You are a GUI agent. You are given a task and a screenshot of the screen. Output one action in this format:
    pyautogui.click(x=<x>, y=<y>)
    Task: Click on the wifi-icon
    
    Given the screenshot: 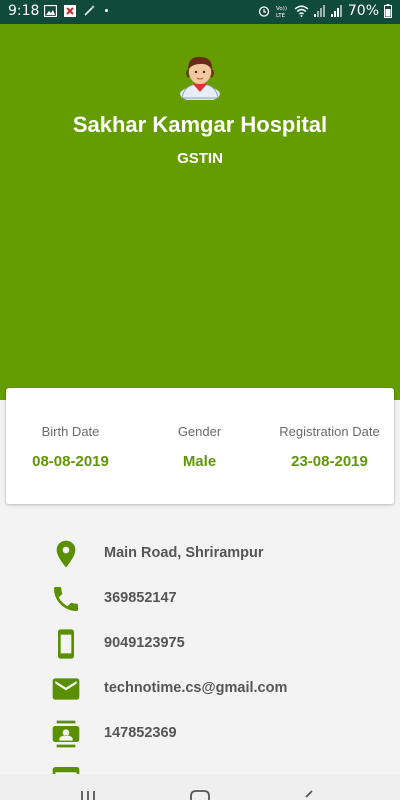 What is the action you would take?
    pyautogui.click(x=301, y=11)
    